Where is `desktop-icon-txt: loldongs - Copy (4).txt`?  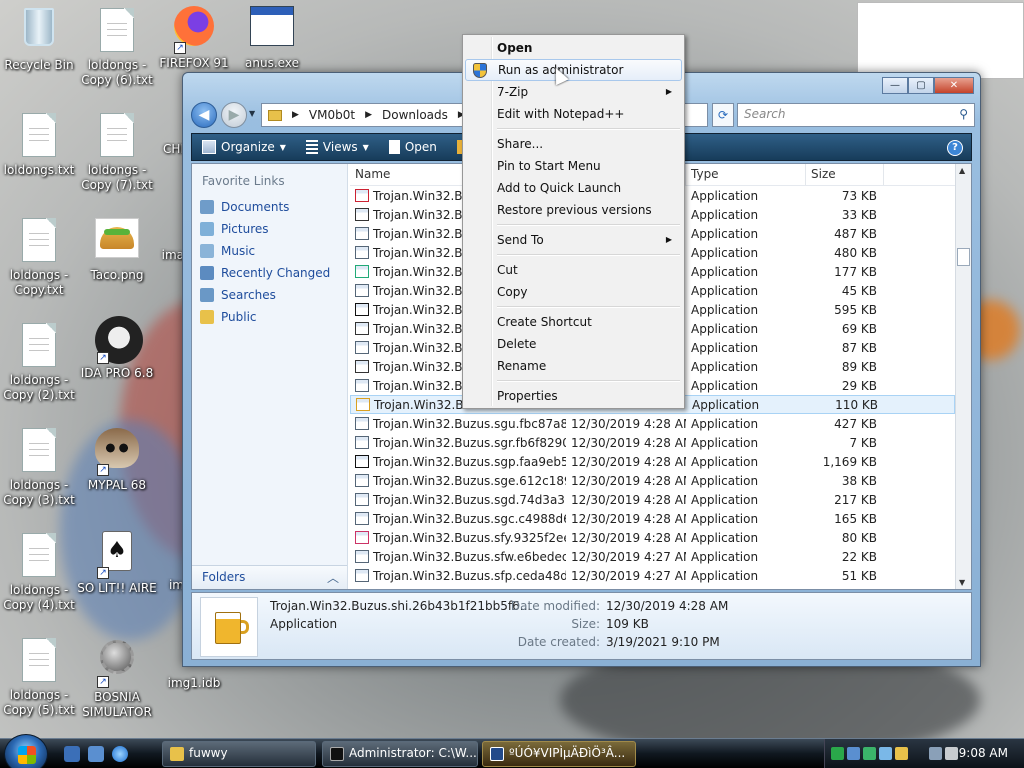 desktop-icon-txt: loldongs - Copy (4).txt is located at coordinates (40, 572).